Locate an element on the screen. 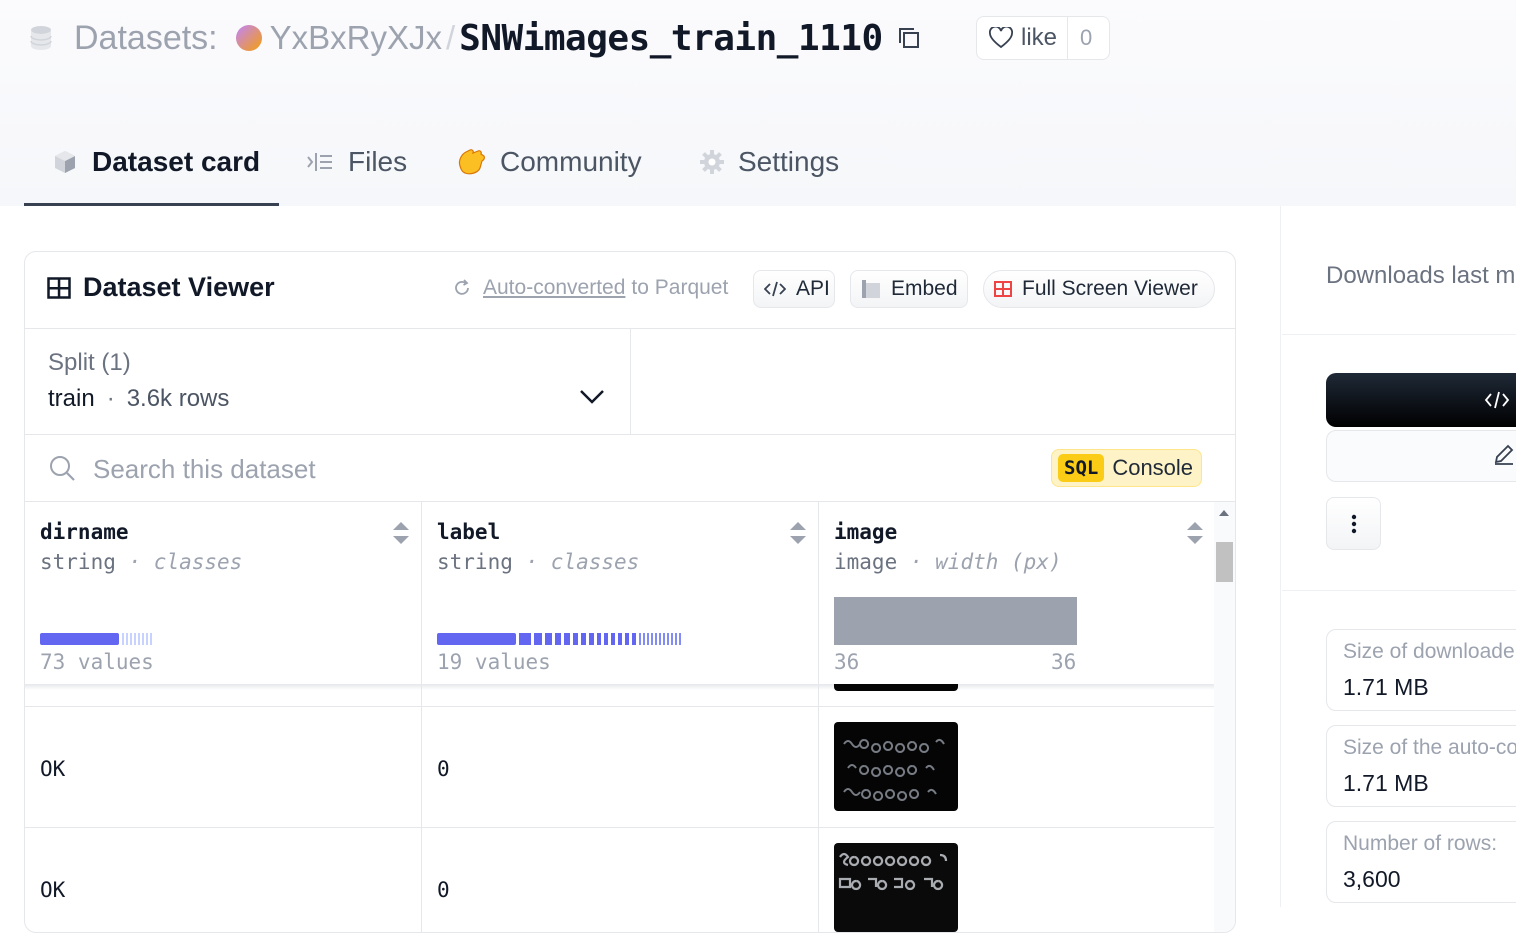 The height and width of the screenshot is (933, 1516). sql-console-button: SQL Console is located at coordinates (1127, 468).